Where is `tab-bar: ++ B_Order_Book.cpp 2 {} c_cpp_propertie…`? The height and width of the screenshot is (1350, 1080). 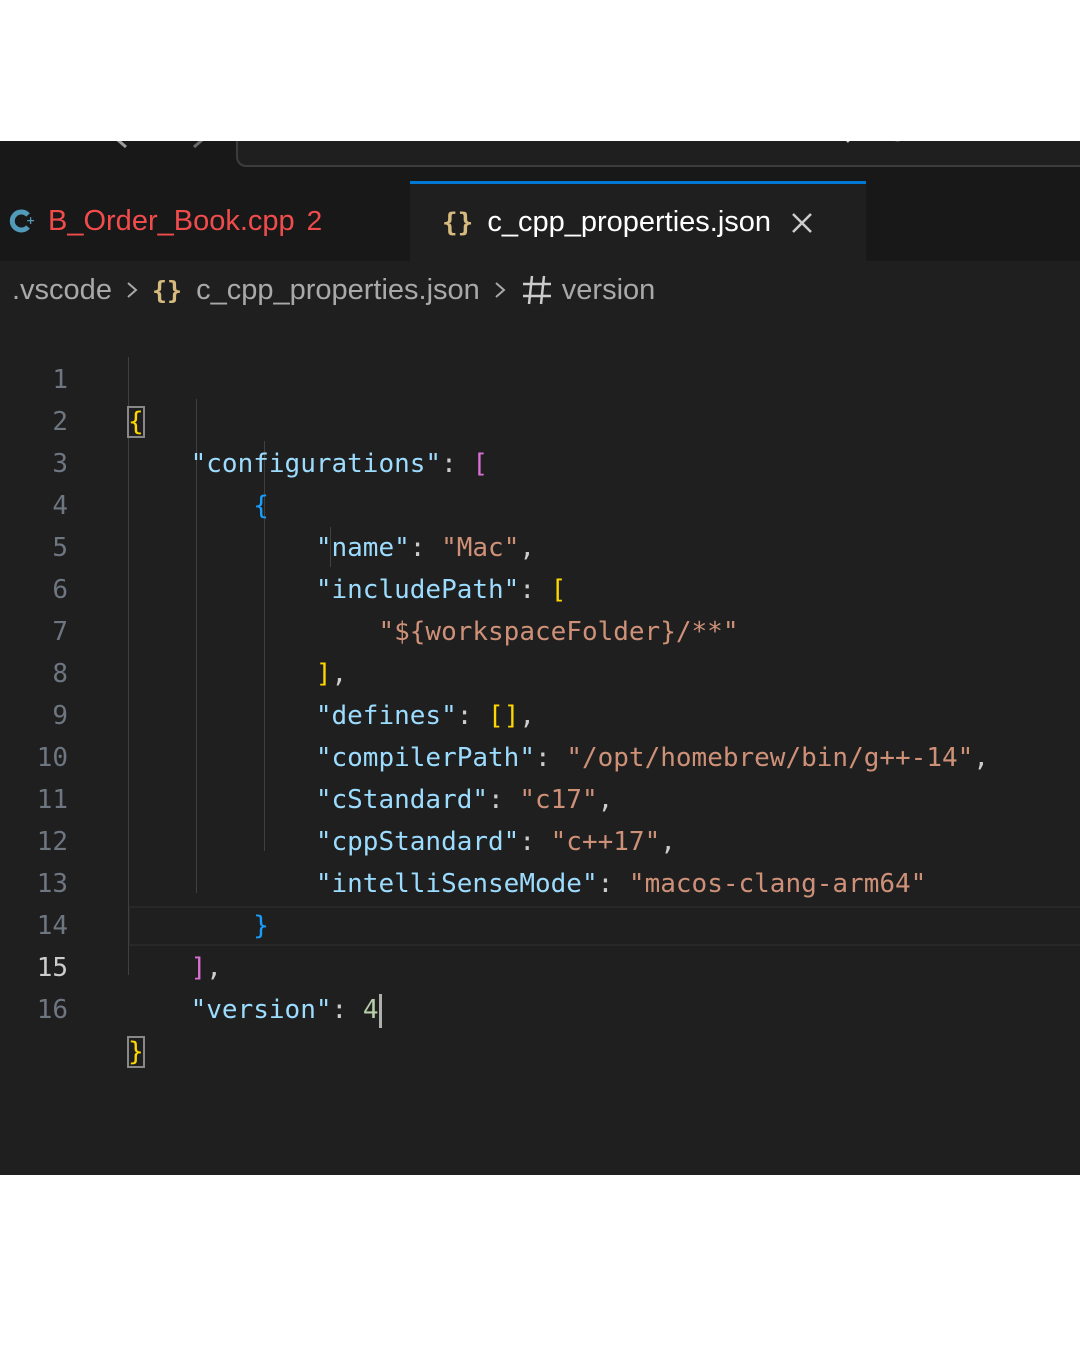 tab-bar: ++ B_Order_Book.cpp 2 {} c_cpp_propertie… is located at coordinates (540, 221).